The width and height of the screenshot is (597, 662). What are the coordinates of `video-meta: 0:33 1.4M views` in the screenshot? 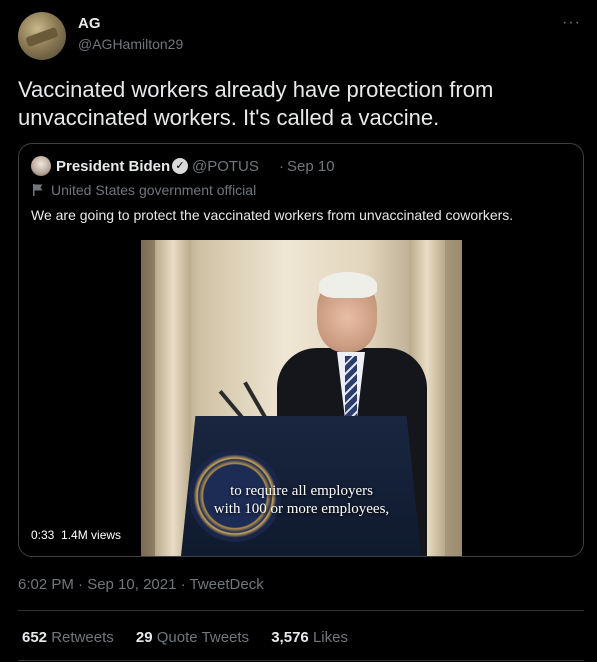 It's located at (76, 535).